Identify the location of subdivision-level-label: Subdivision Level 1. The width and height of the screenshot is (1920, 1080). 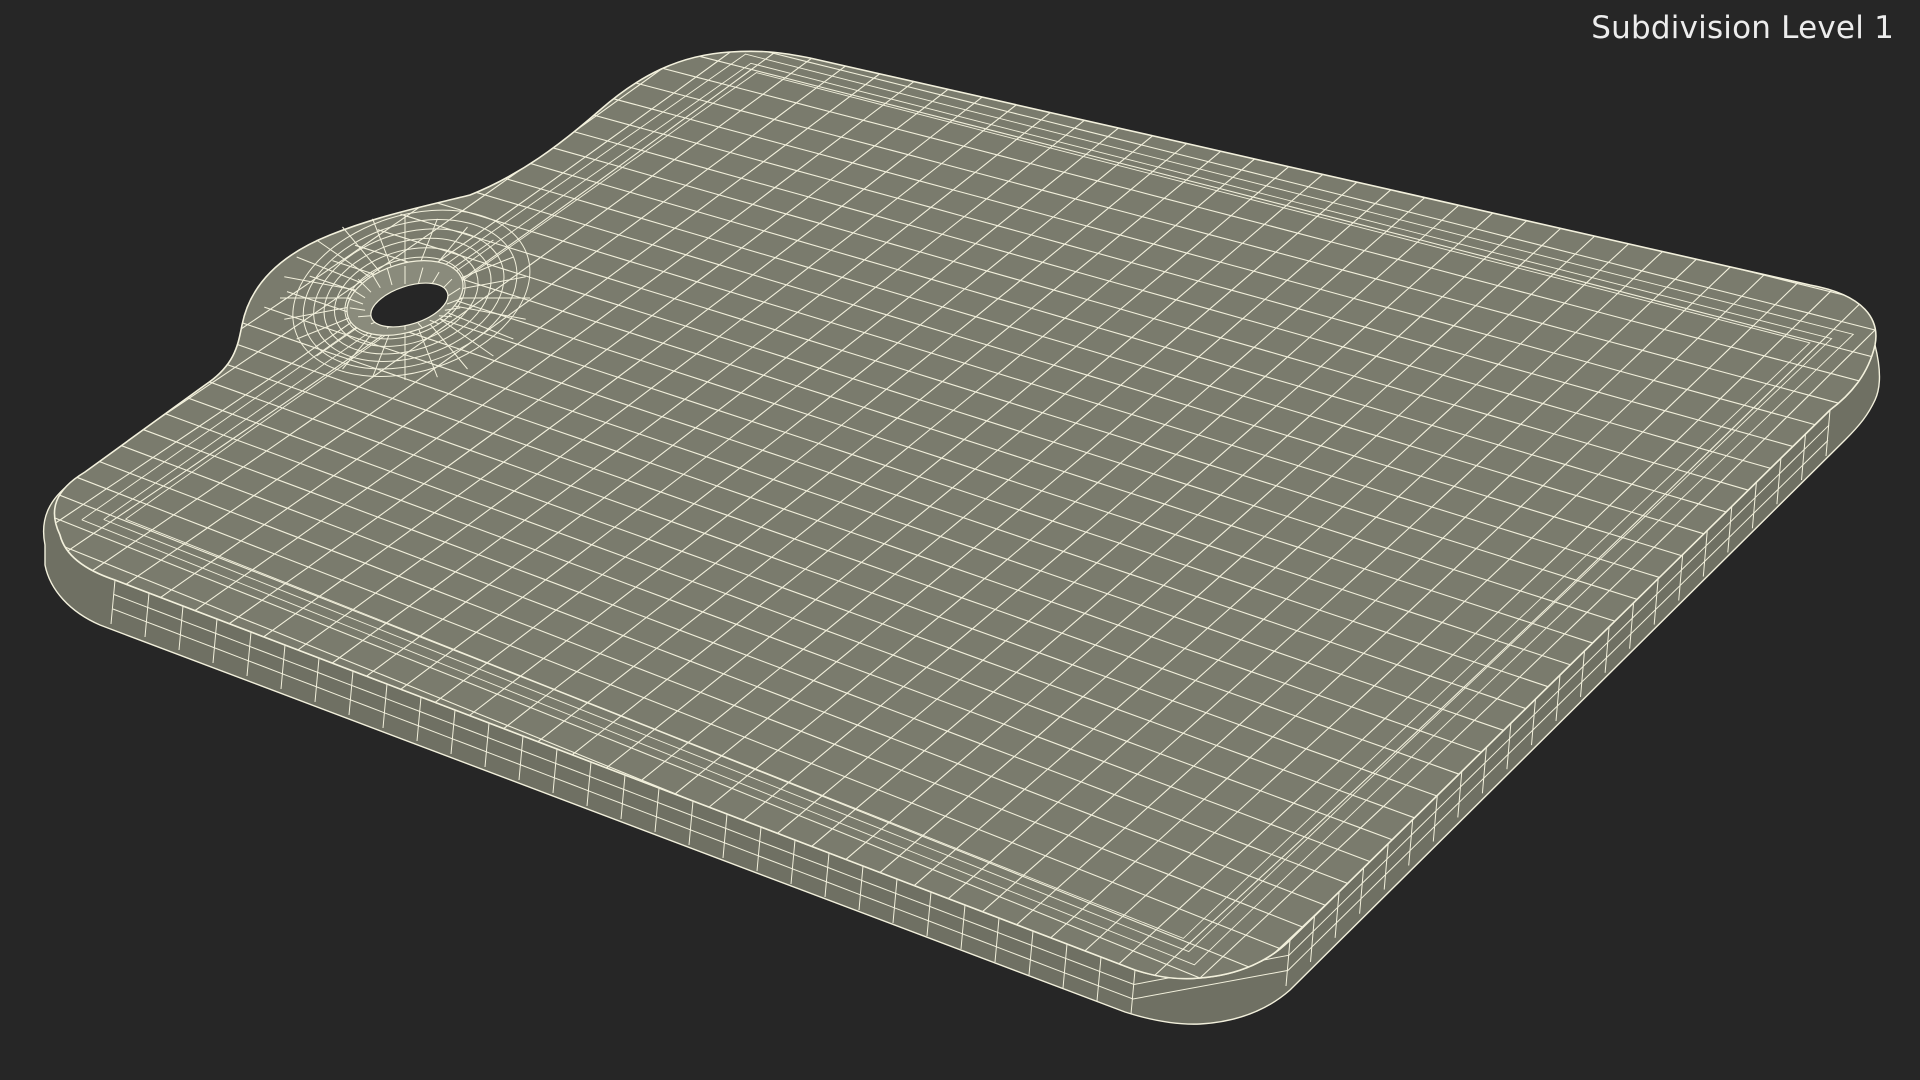
(1742, 28).